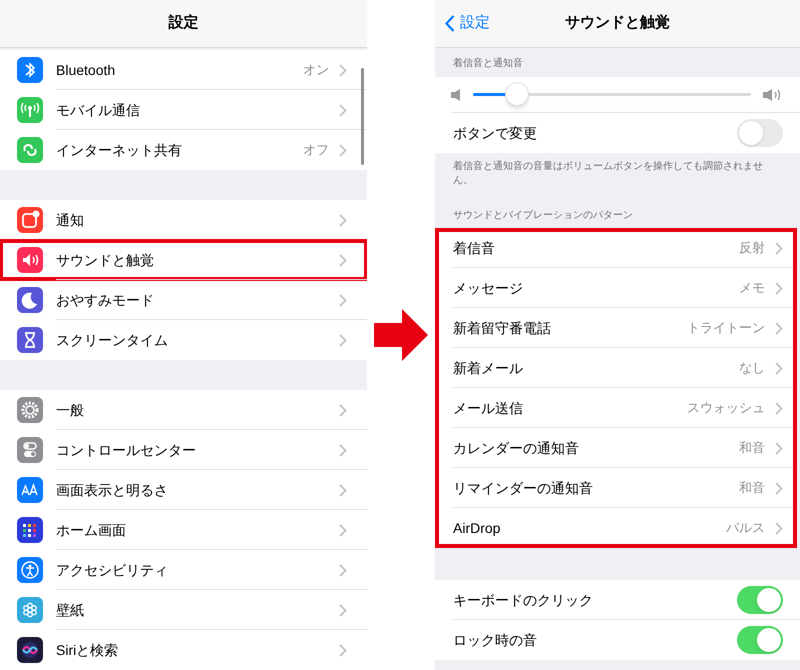 Image resolution: width=800 pixels, height=670 pixels. What do you see at coordinates (495, 640) in the screenshot?
I see `row-label: ロック時の音` at bounding box center [495, 640].